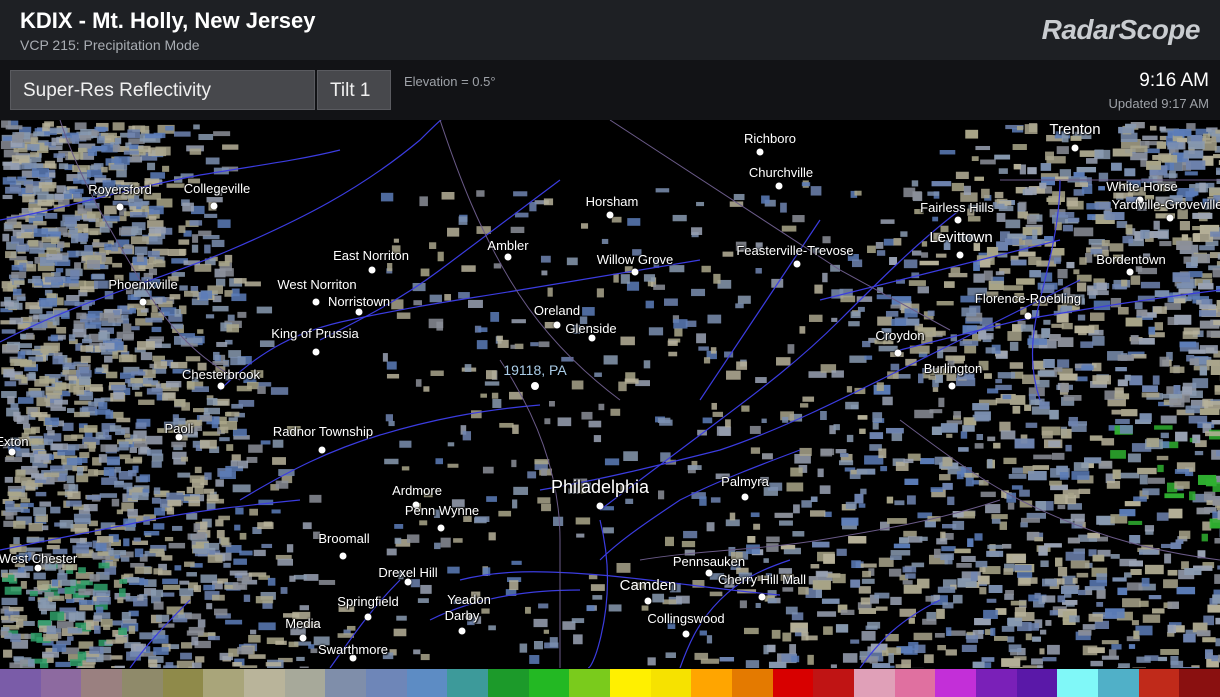 Image resolution: width=1220 pixels, height=697 pixels. I want to click on place-label: Oreland, so click(557, 310).